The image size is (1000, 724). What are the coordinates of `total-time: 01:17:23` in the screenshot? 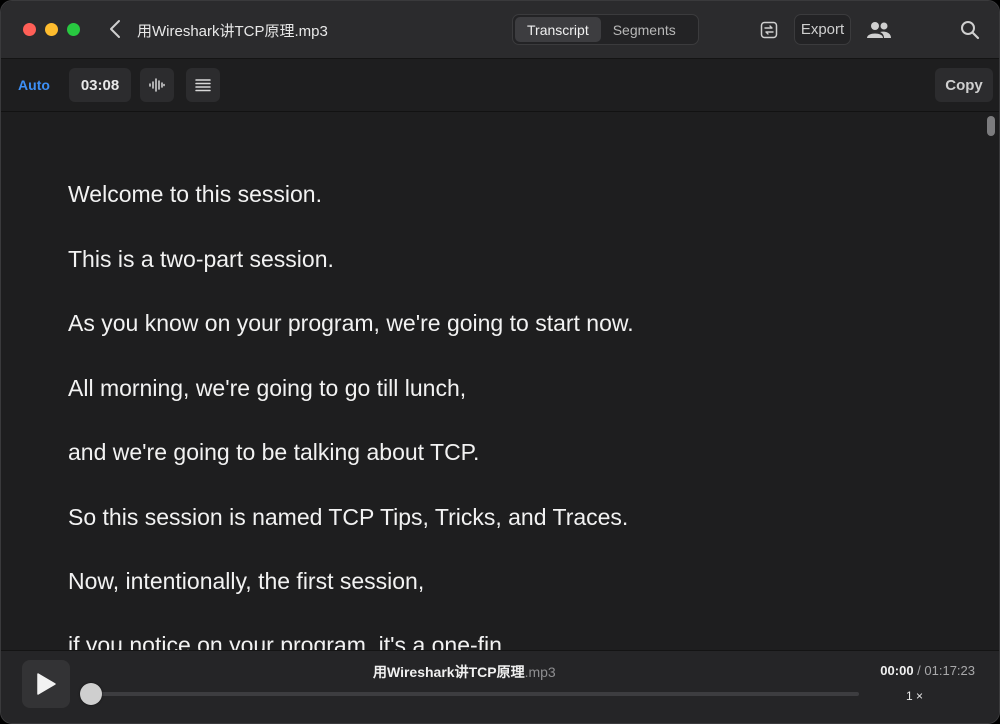 It's located at (949, 670).